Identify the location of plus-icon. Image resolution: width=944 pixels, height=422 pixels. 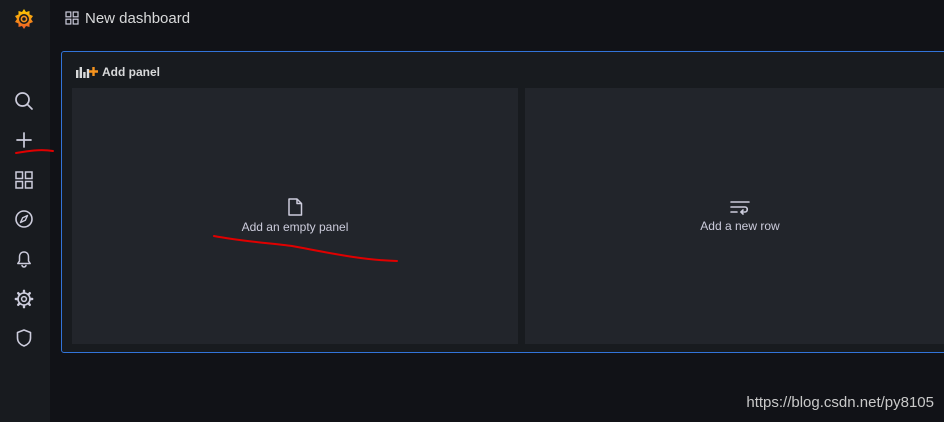
(24, 140).